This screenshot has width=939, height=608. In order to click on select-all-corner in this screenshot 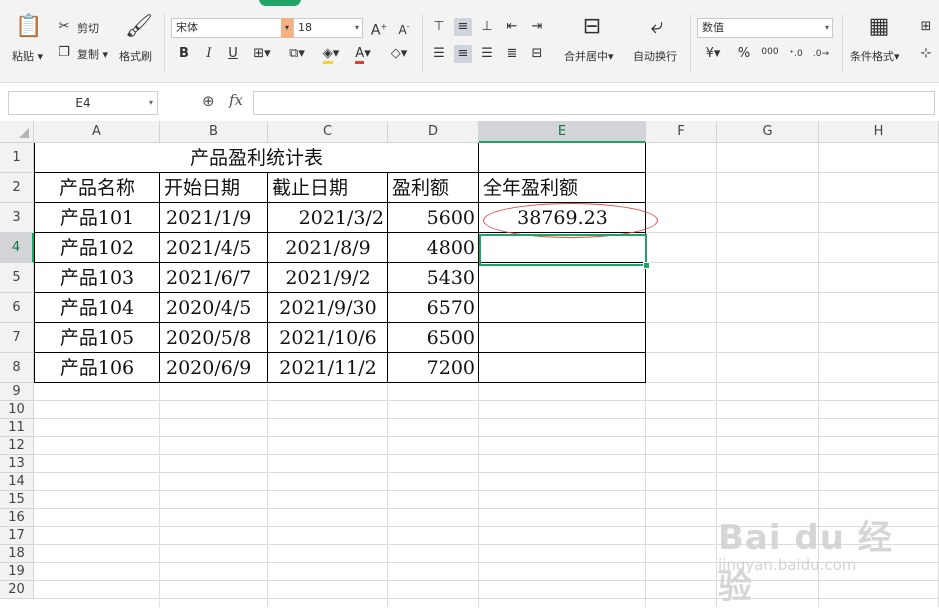, I will do `click(17, 132)`.